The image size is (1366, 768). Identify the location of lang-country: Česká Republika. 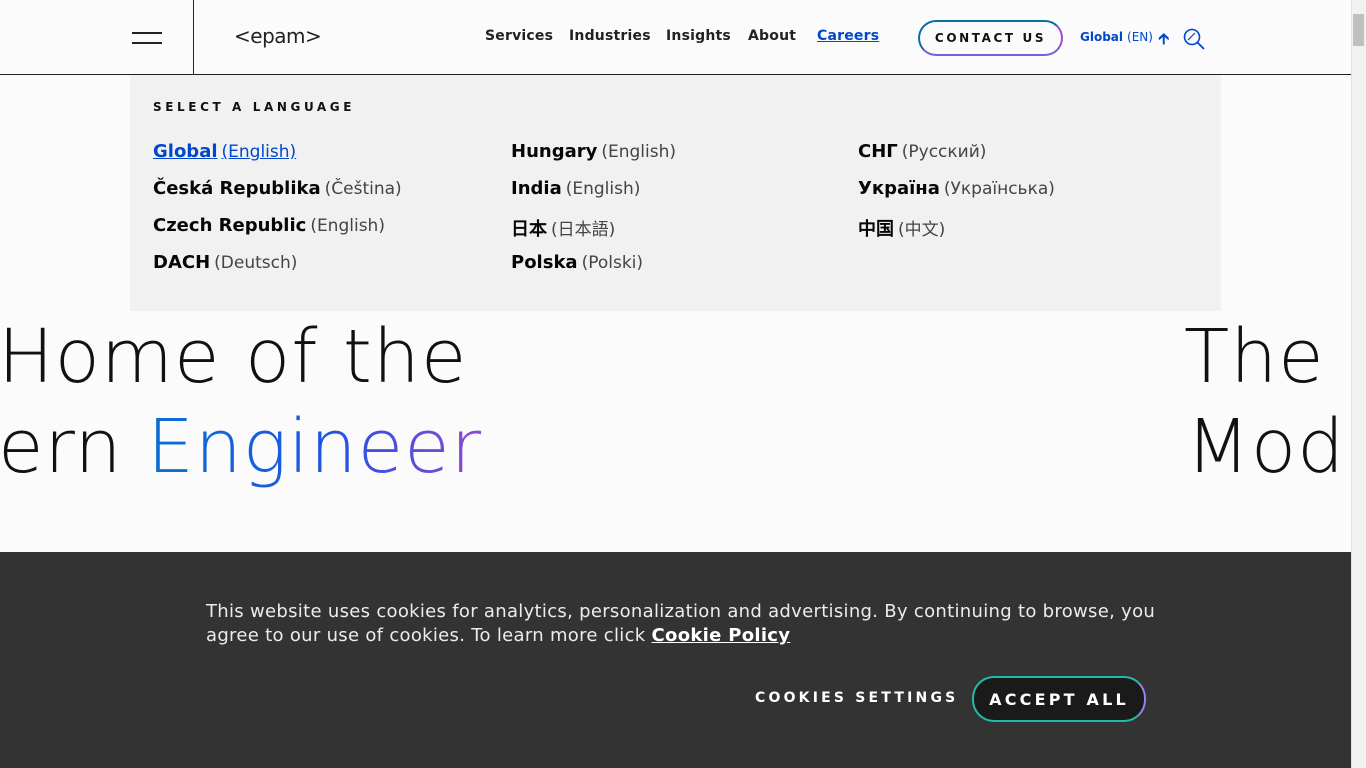
(237, 188).